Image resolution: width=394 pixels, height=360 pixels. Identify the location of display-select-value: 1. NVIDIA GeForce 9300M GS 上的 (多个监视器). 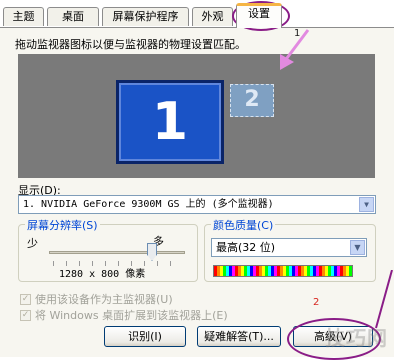
(148, 204).